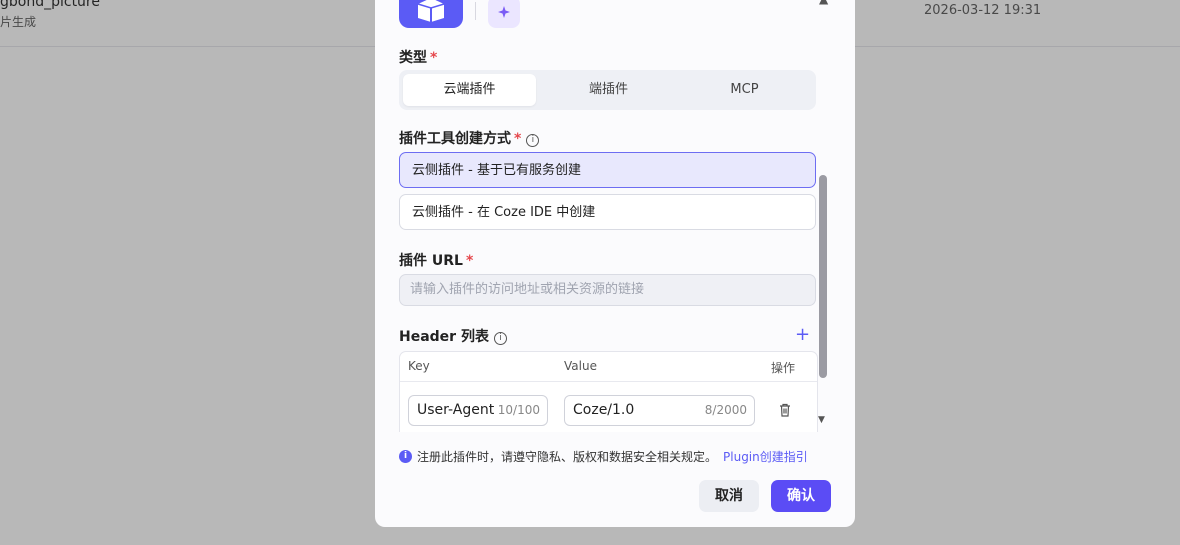 This screenshot has height=545, width=1180. I want to click on type-segmented-control: 云端插件 端插件 MCP, so click(607, 90).